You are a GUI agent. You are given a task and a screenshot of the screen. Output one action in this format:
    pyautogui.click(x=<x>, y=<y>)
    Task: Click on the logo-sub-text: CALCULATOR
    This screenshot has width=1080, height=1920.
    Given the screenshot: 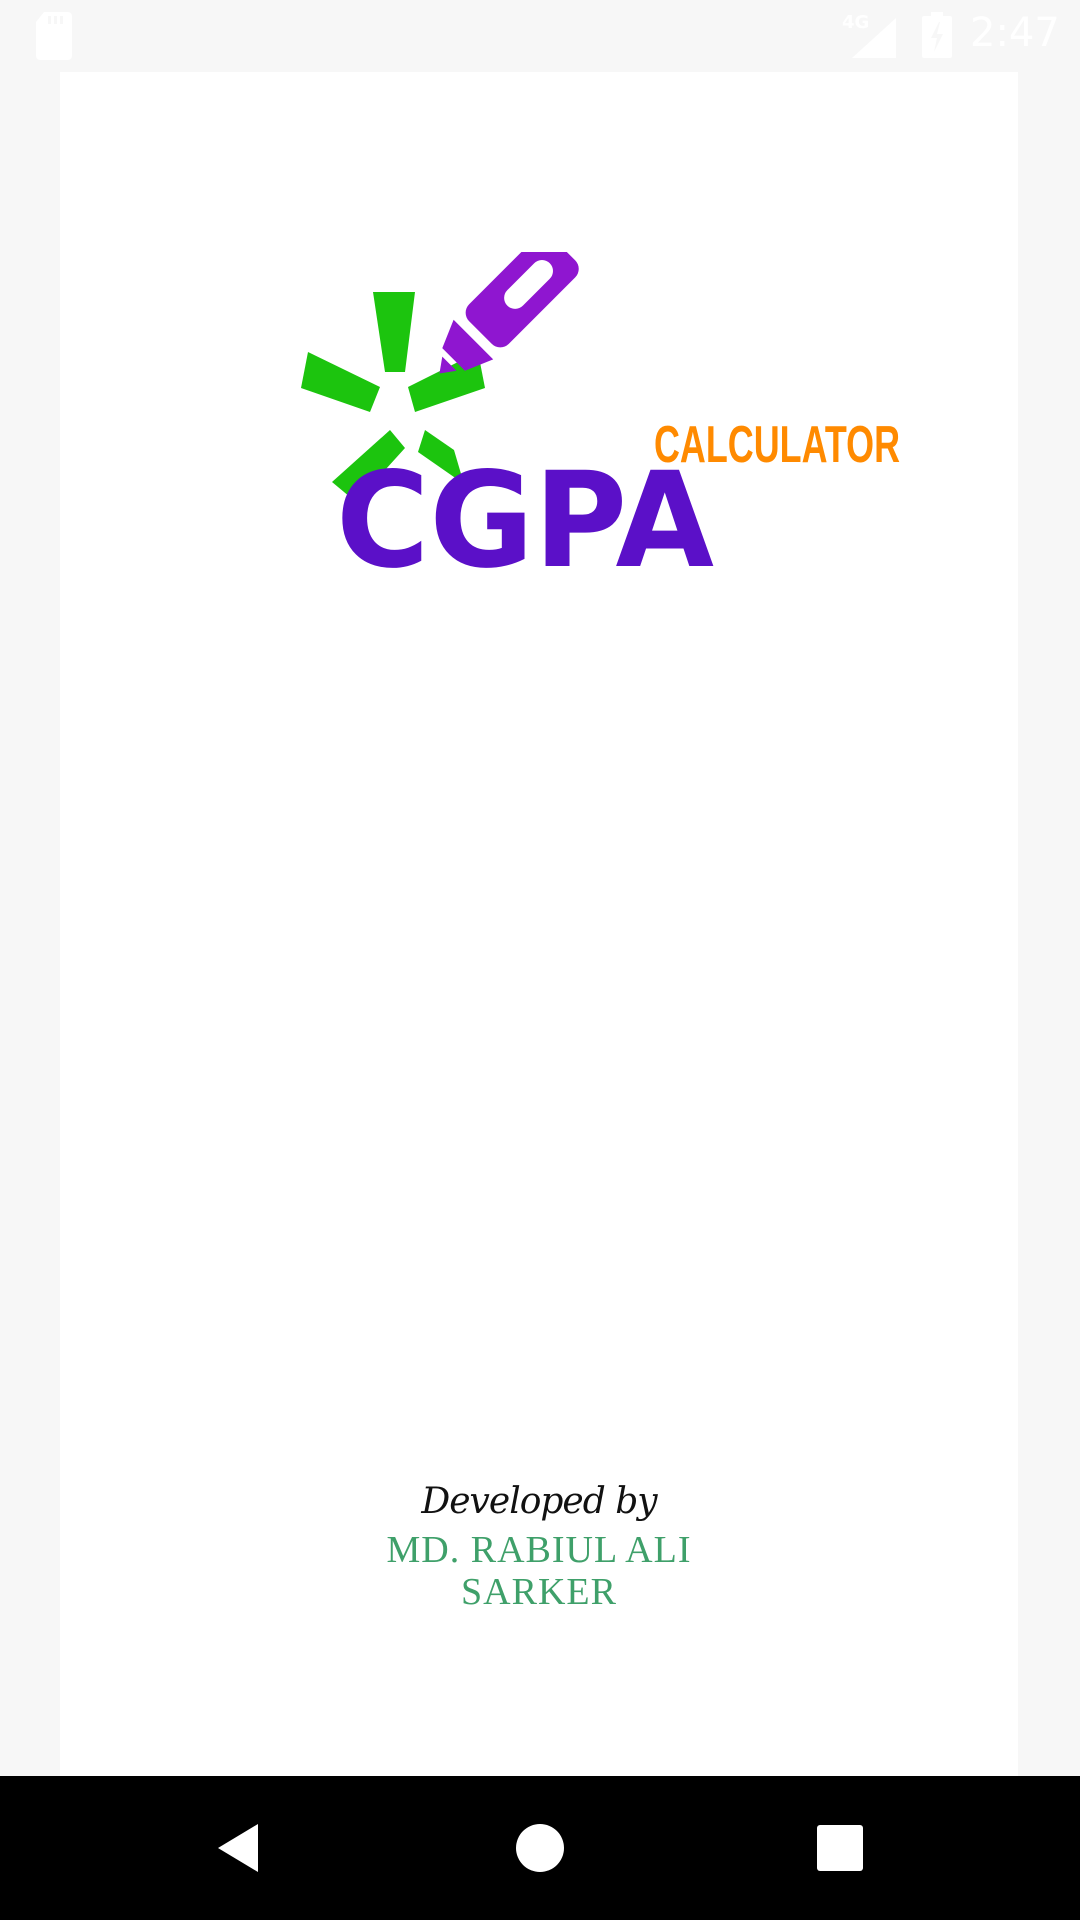 What is the action you would take?
    pyautogui.click(x=777, y=445)
    